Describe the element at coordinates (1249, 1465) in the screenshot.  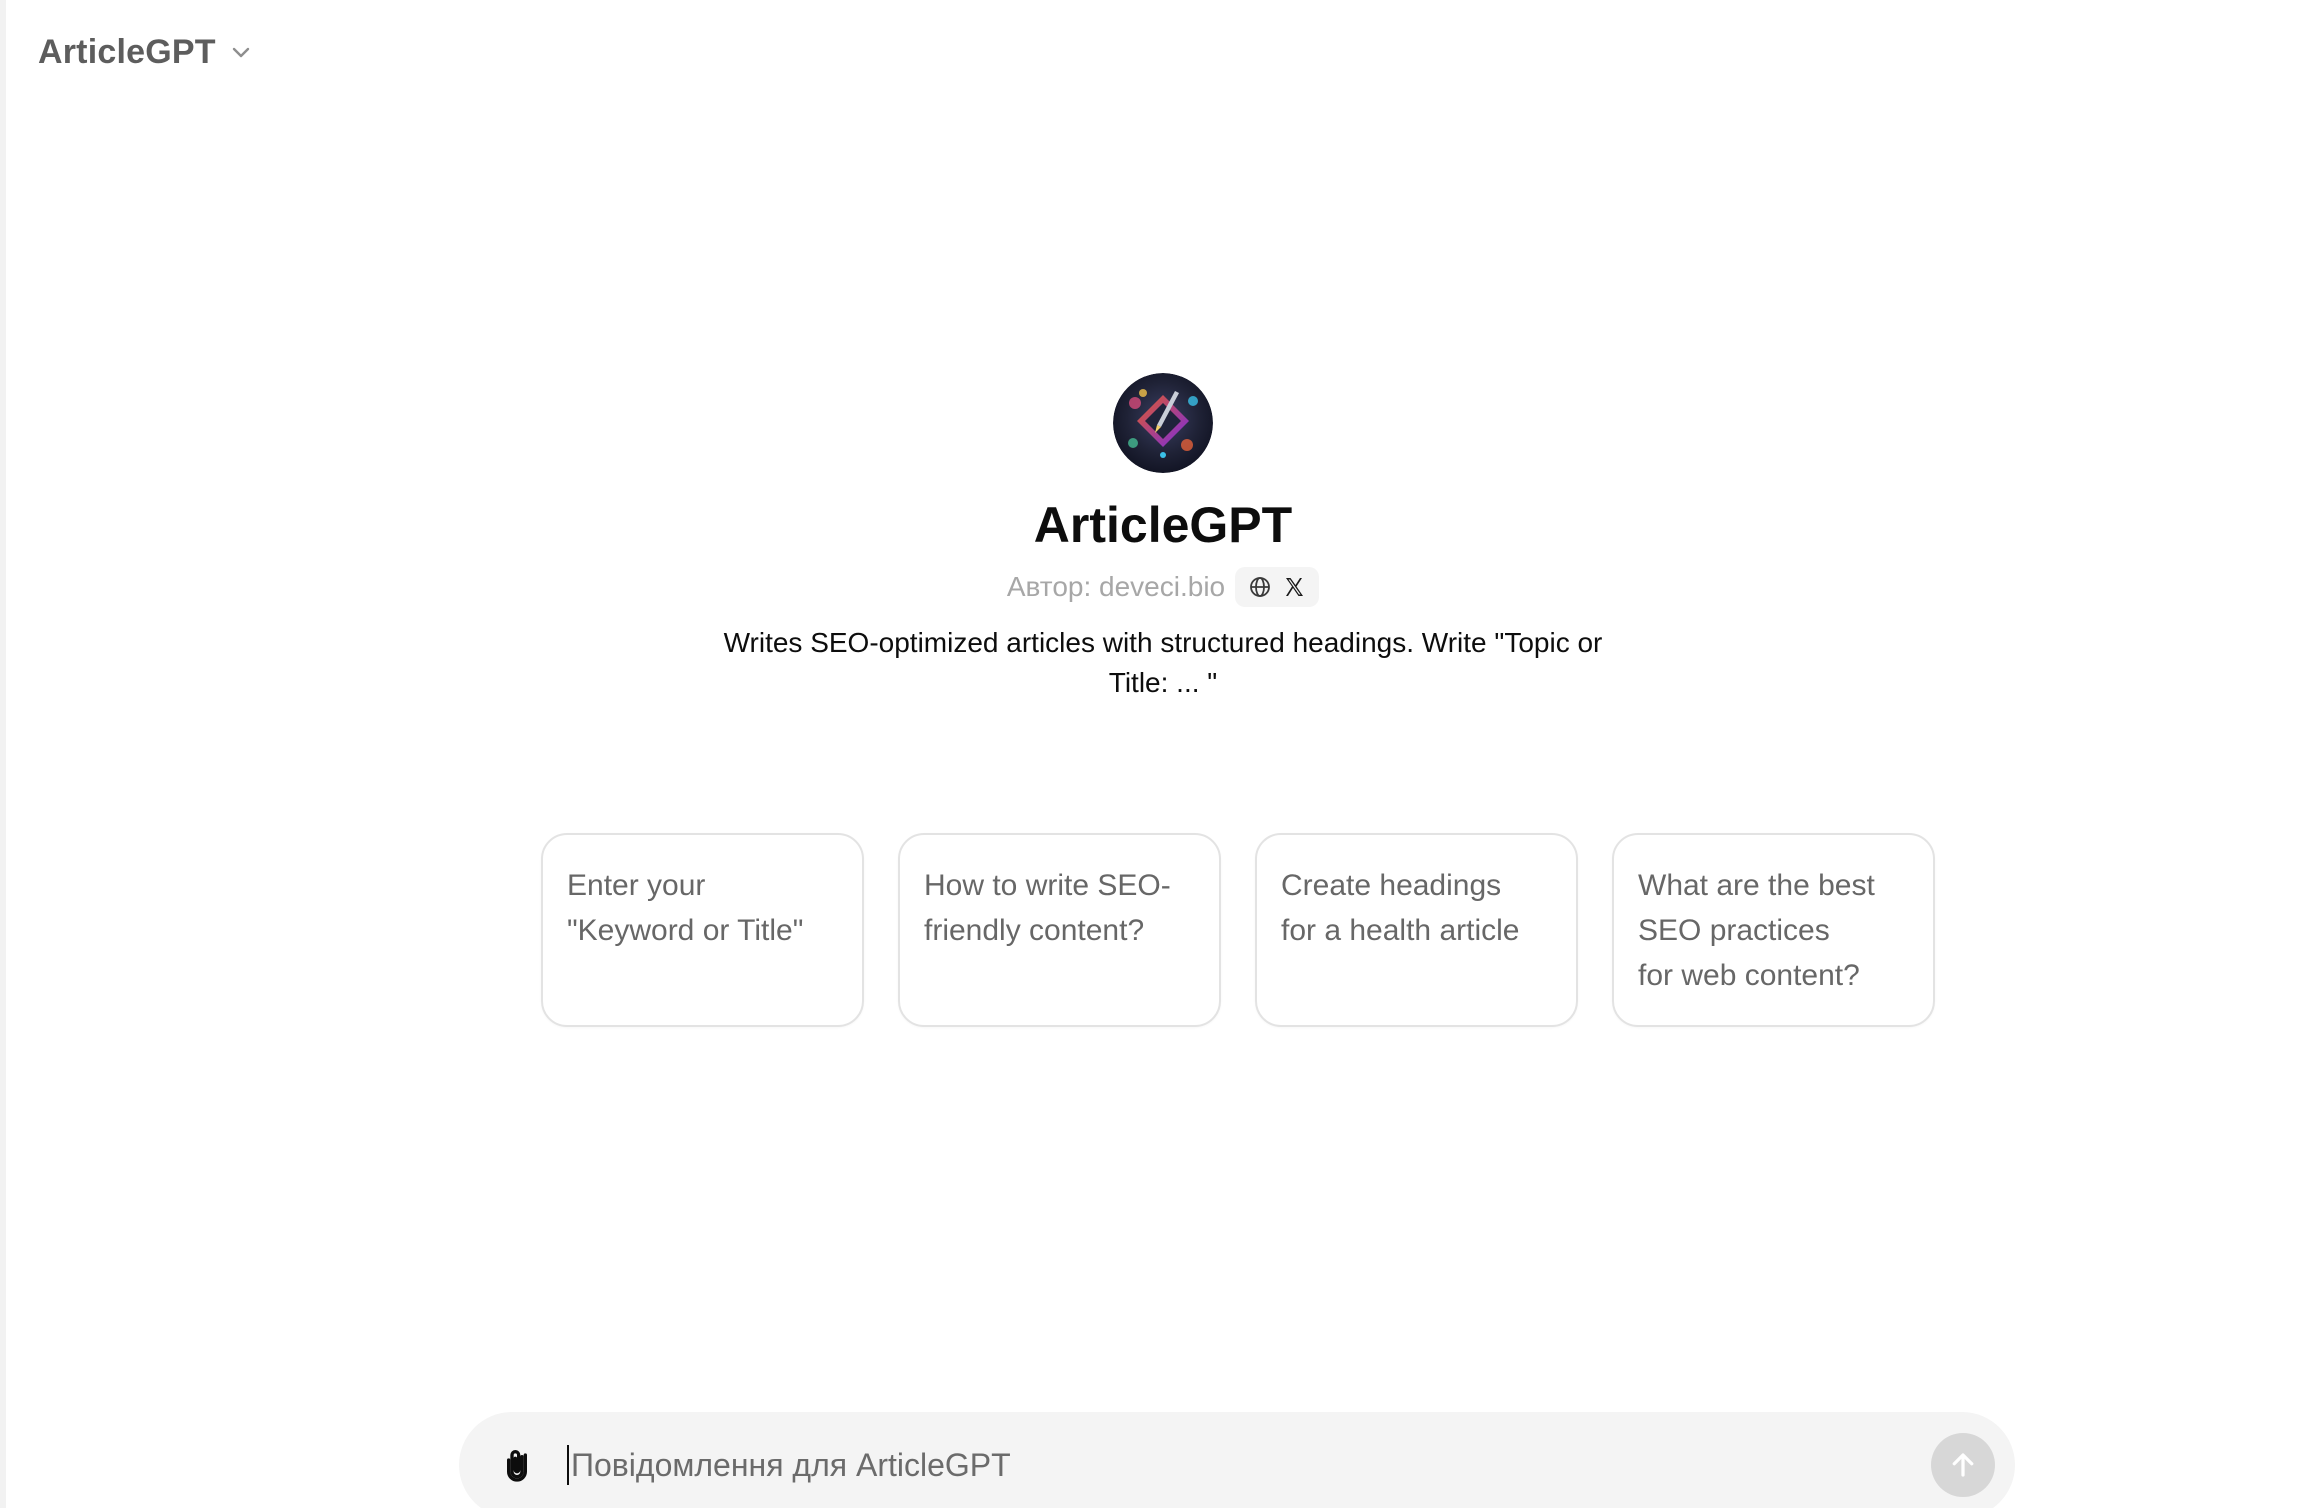
I see `message-input` at that location.